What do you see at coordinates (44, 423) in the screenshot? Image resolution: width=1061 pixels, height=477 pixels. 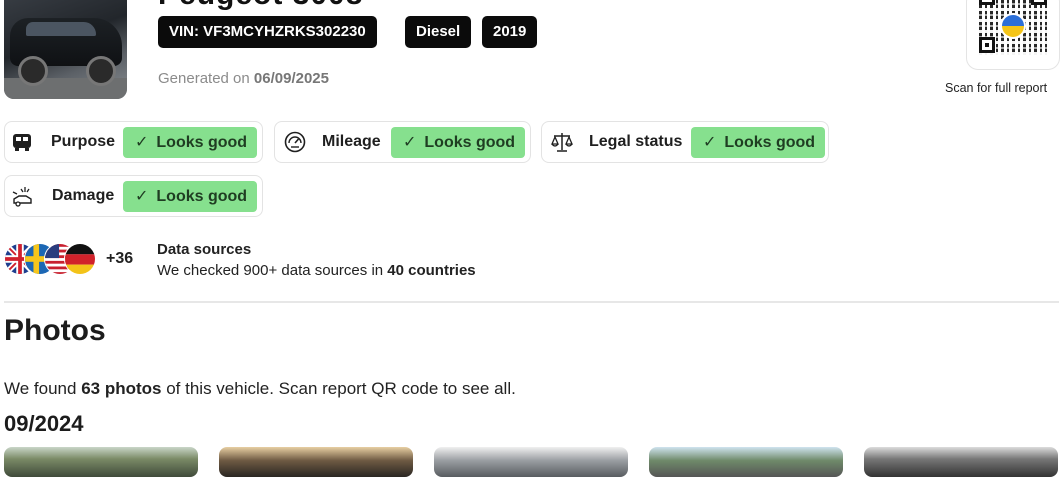 I see `photo-group-date: 09/2024` at bounding box center [44, 423].